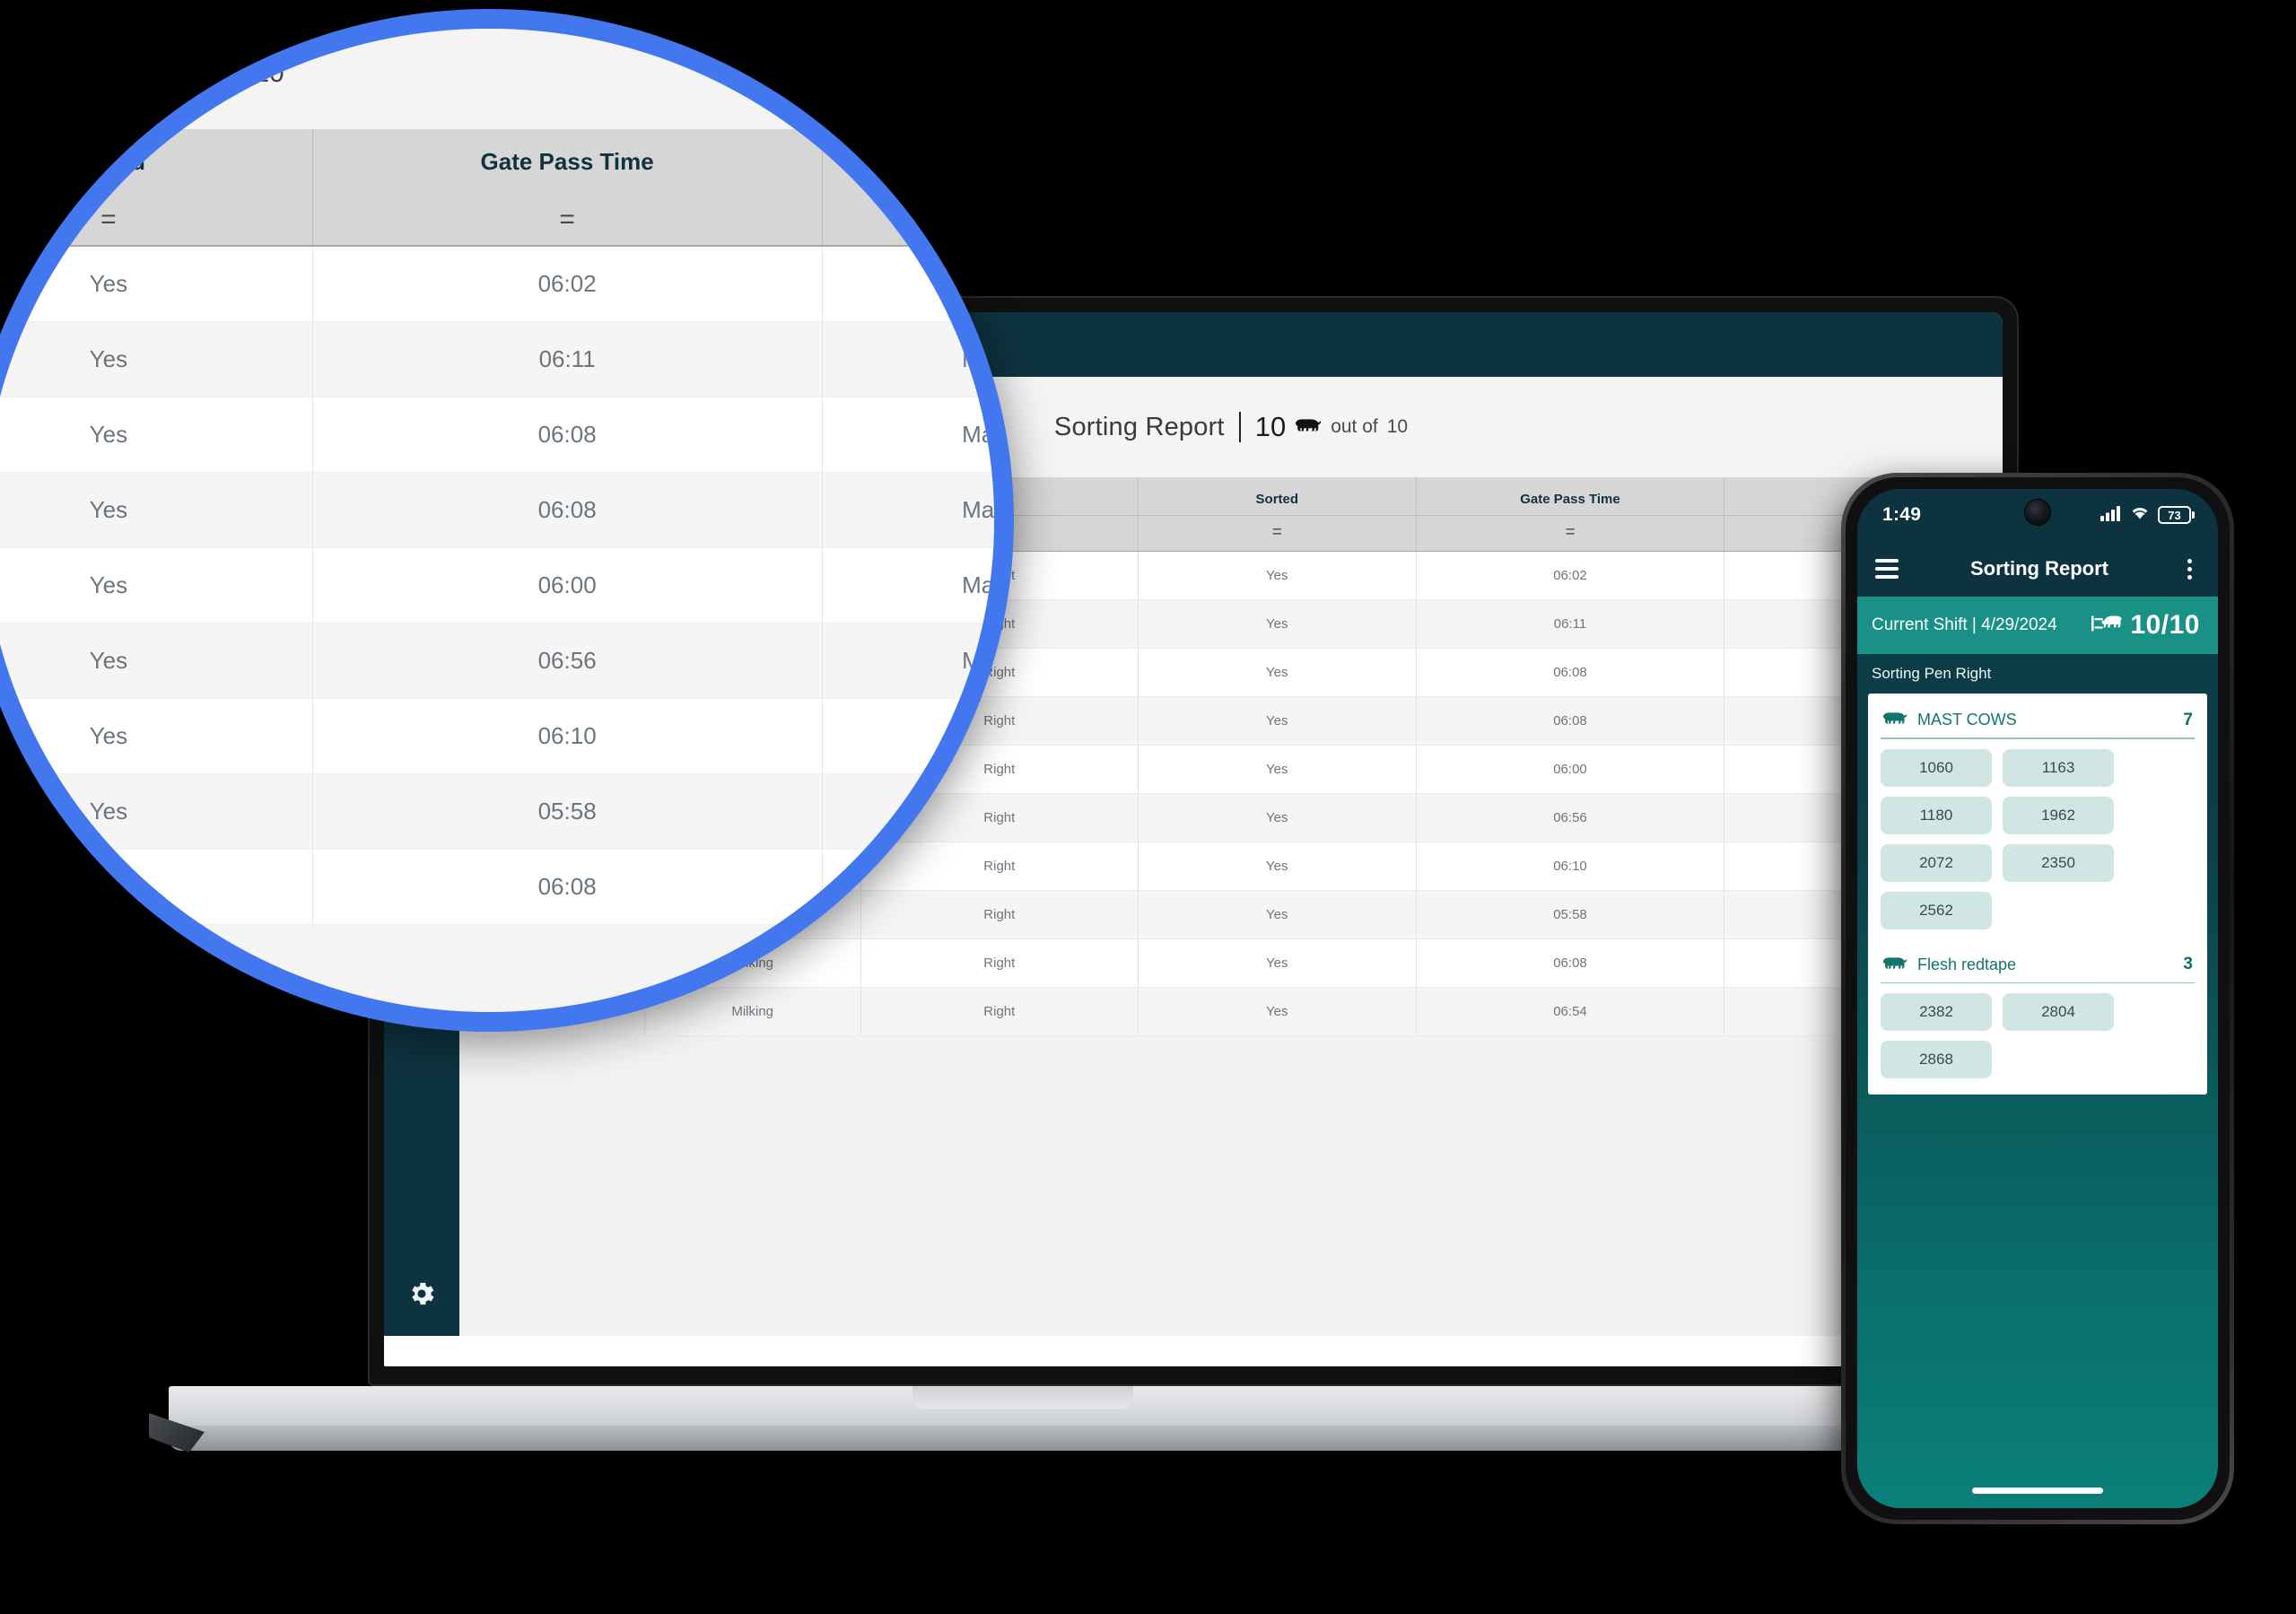  Describe the element at coordinates (2038, 720) in the screenshot. I see `group-header: MAST COWS 7` at that location.